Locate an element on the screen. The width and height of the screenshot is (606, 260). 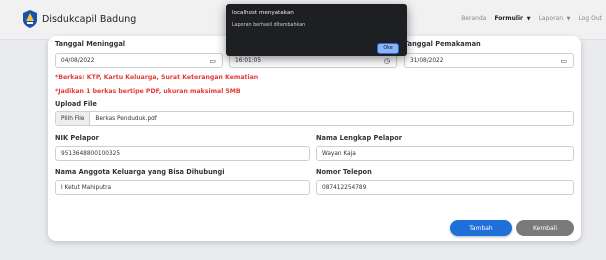
dialog-title: localhost menyatakan is located at coordinates (263, 13).